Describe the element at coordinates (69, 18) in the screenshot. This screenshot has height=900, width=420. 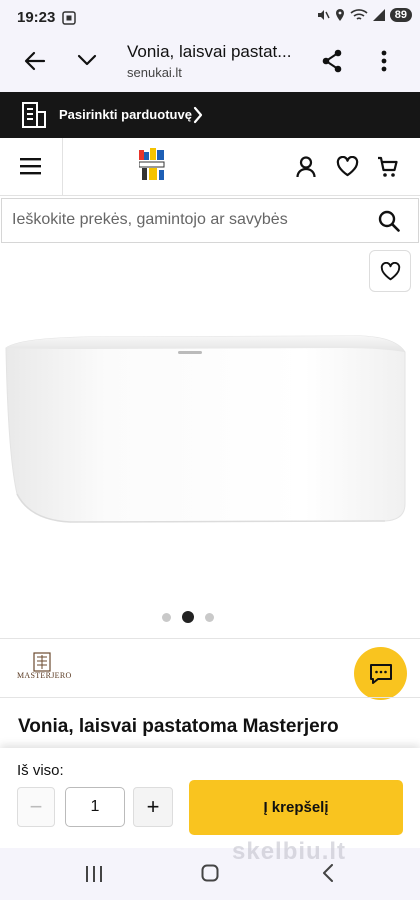
I see `screenshot-icon` at that location.